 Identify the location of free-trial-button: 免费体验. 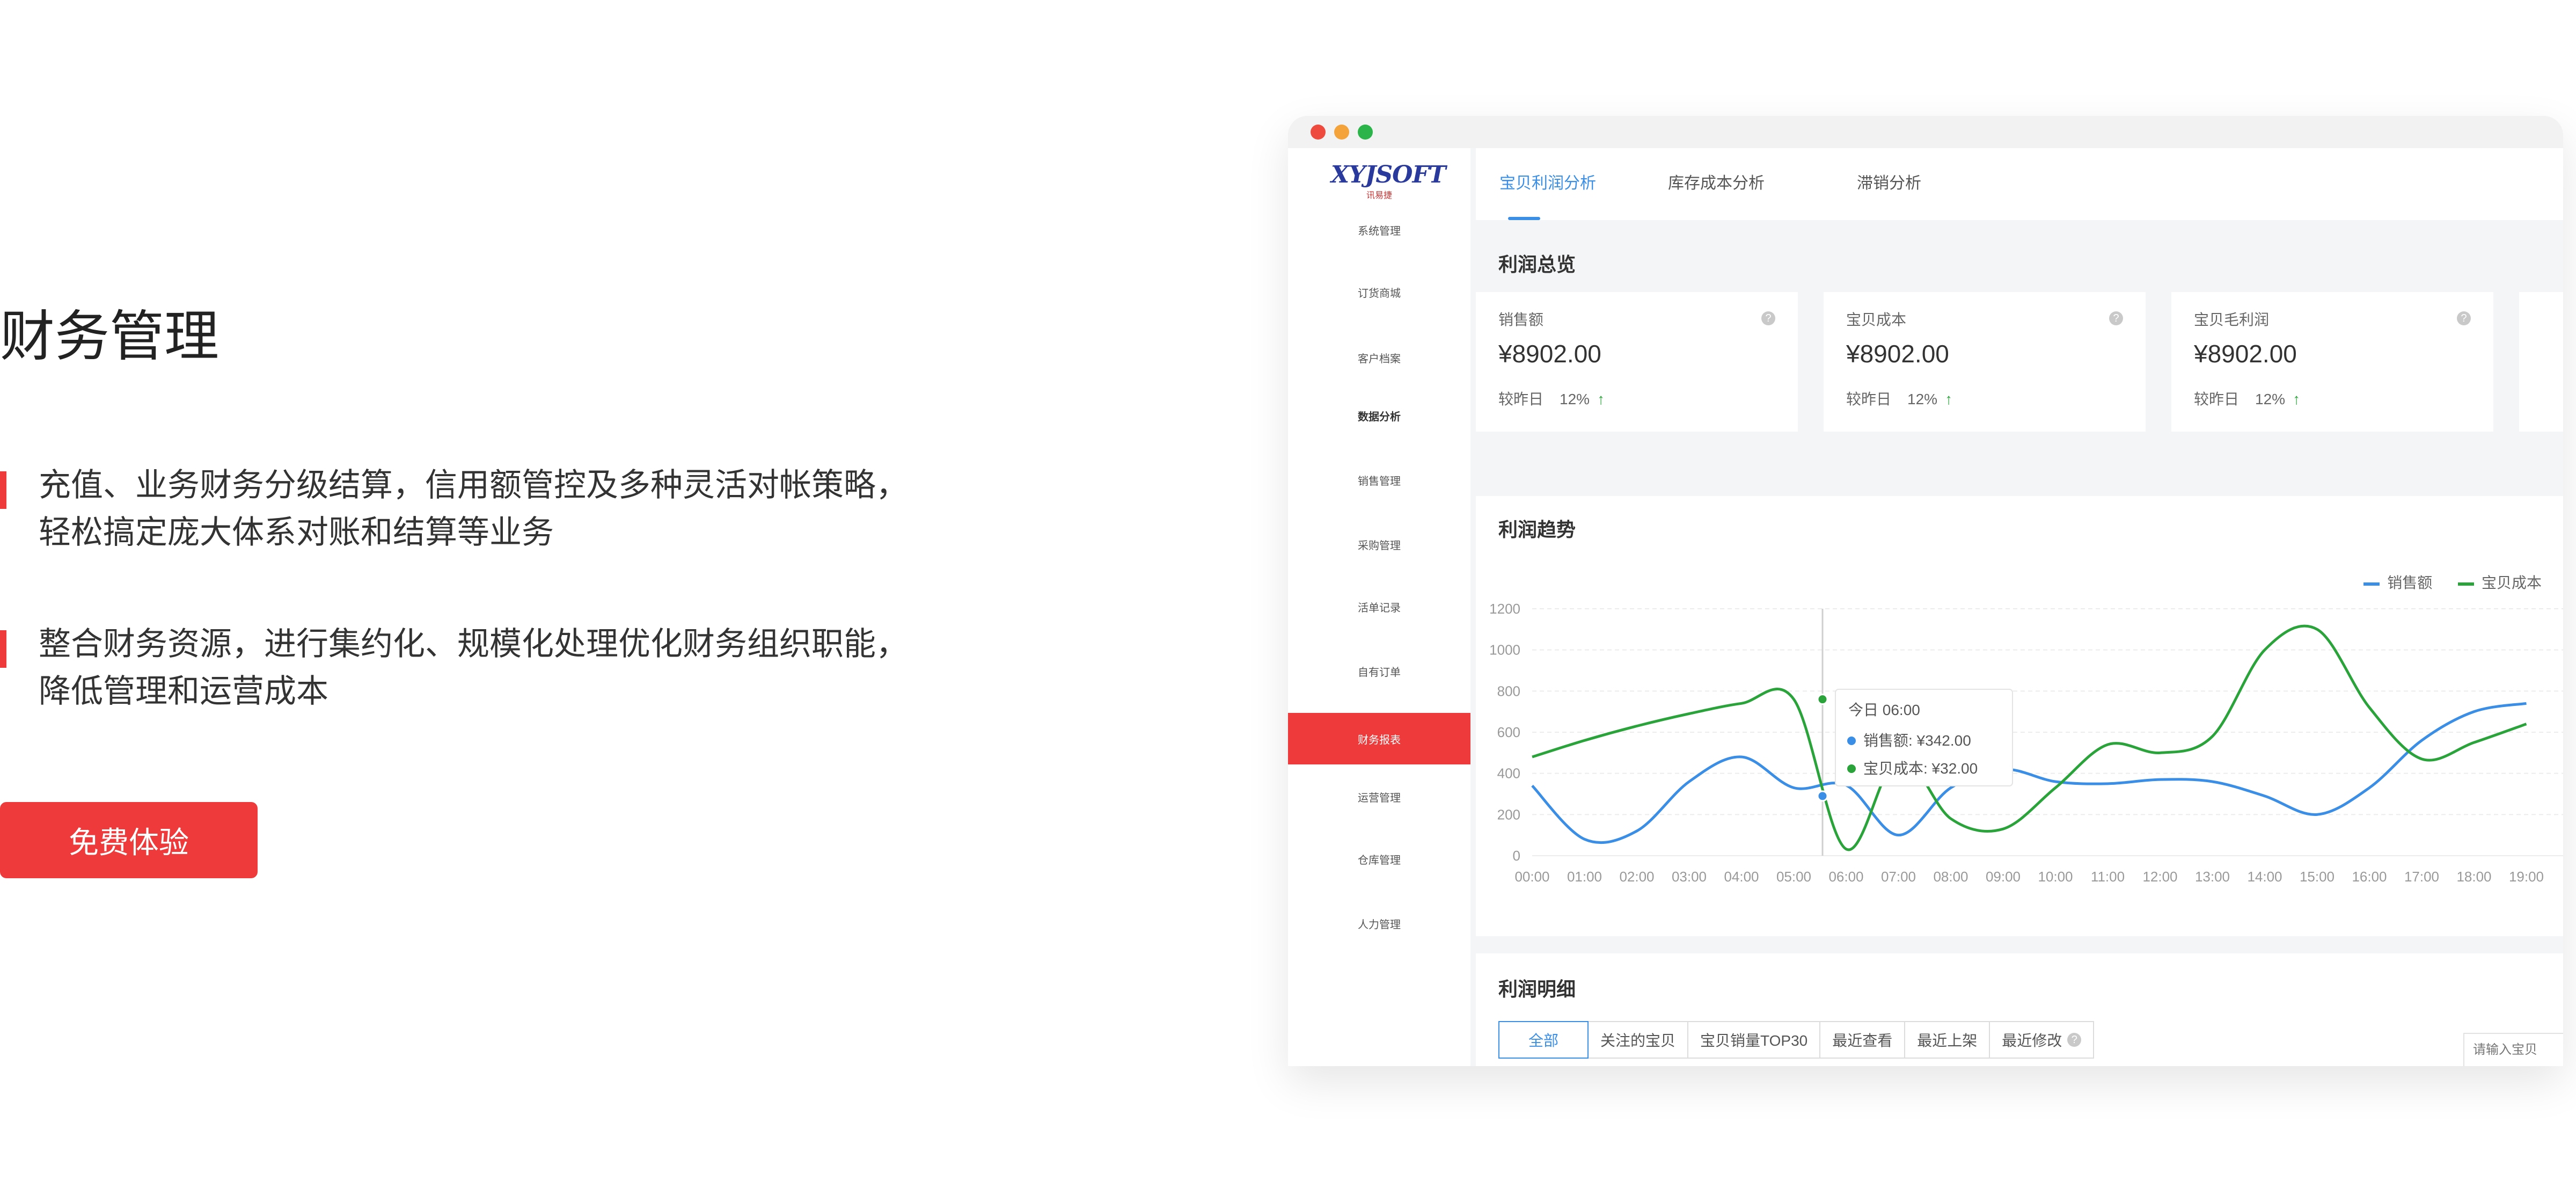
(129, 840).